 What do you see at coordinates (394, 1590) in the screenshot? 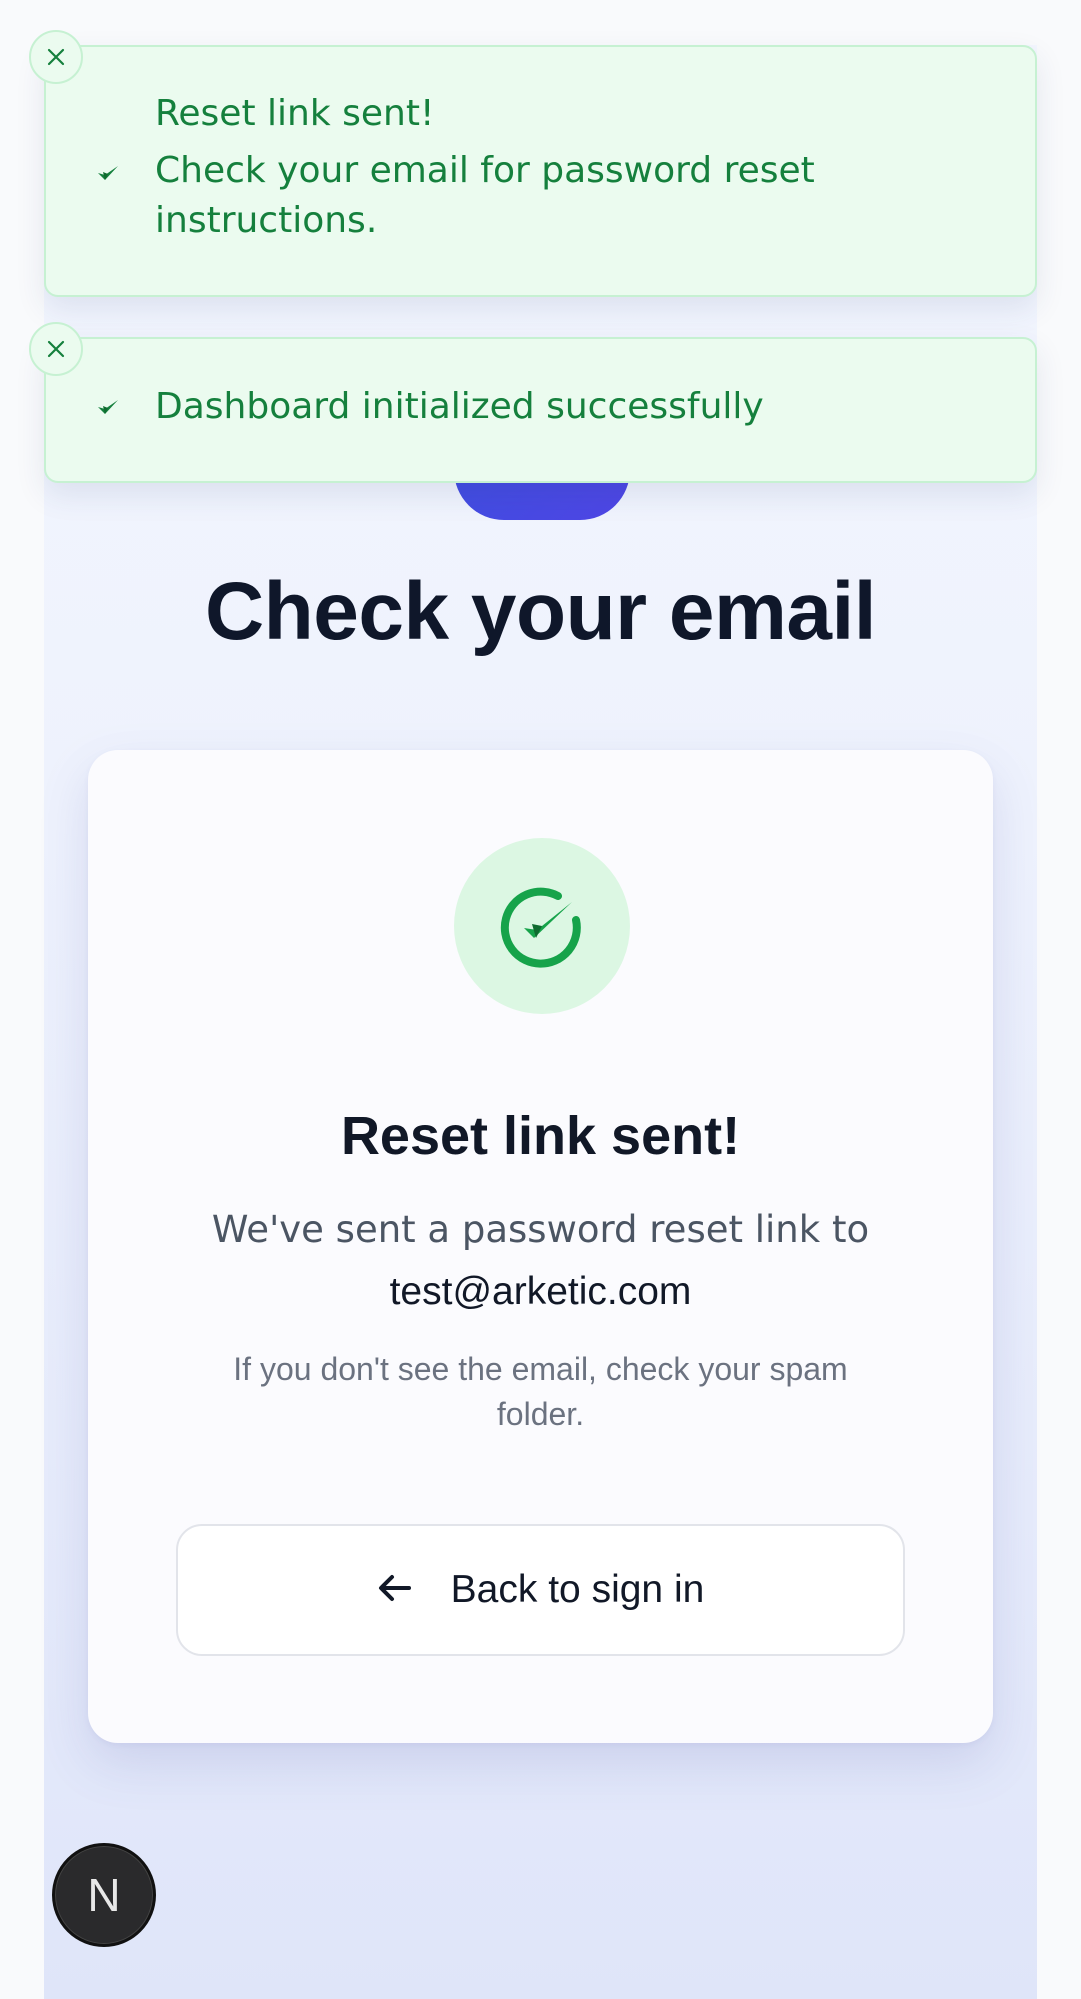
I see `arrow-left-icon` at bounding box center [394, 1590].